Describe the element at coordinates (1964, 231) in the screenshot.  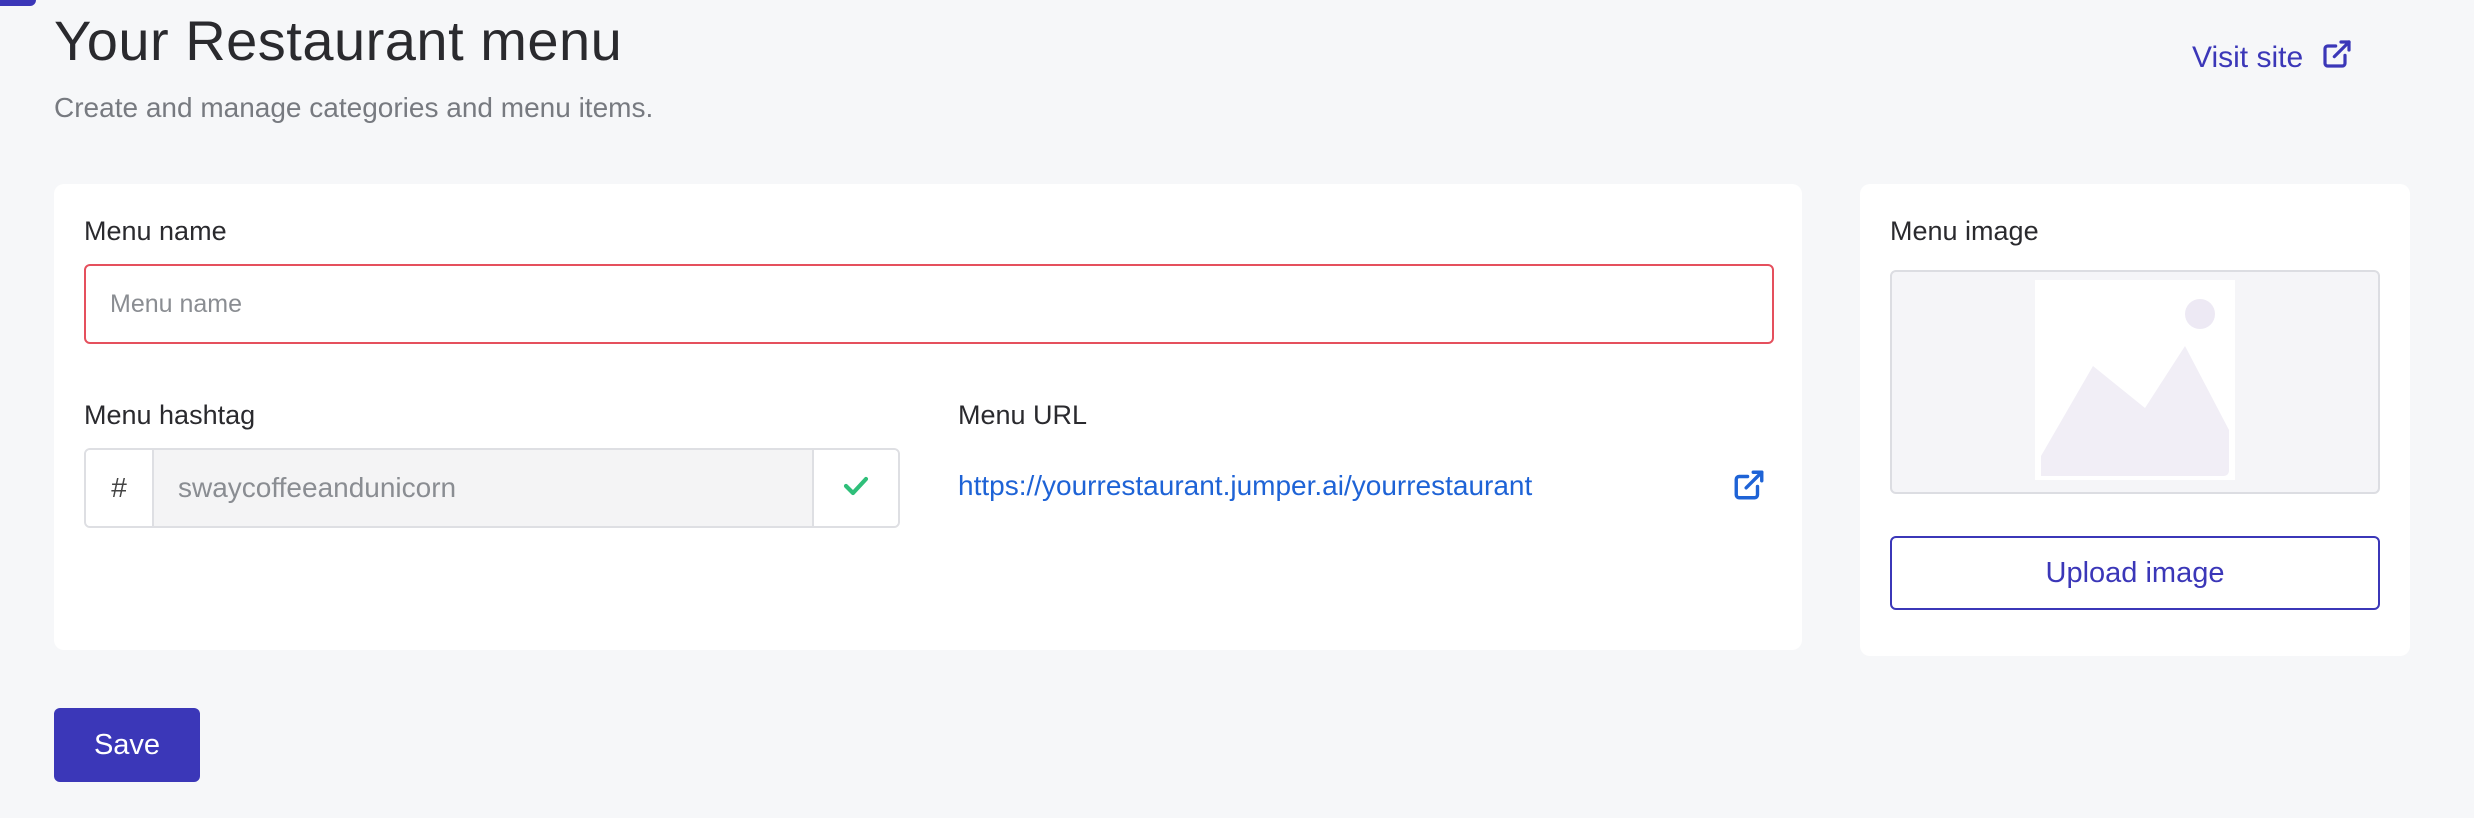
I see `menu-image-label: Menu image` at that location.